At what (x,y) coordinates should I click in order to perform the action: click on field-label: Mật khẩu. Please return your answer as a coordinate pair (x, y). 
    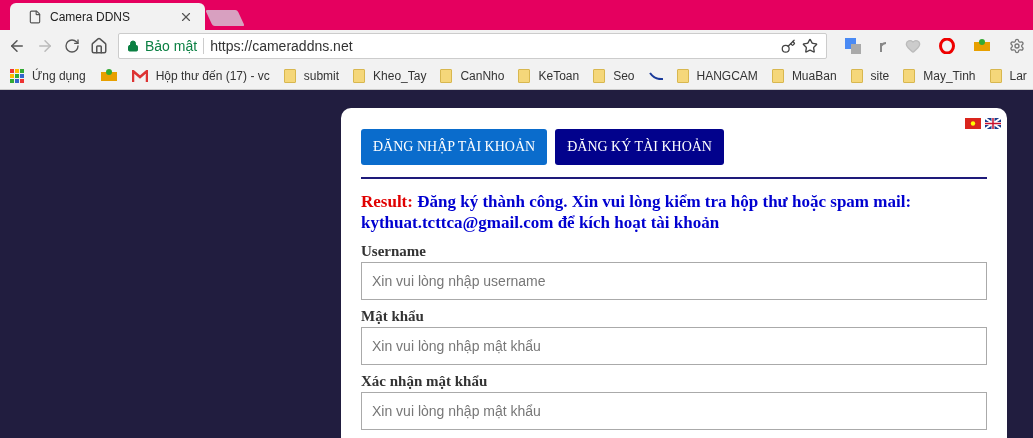
    Looking at the image, I should click on (393, 316).